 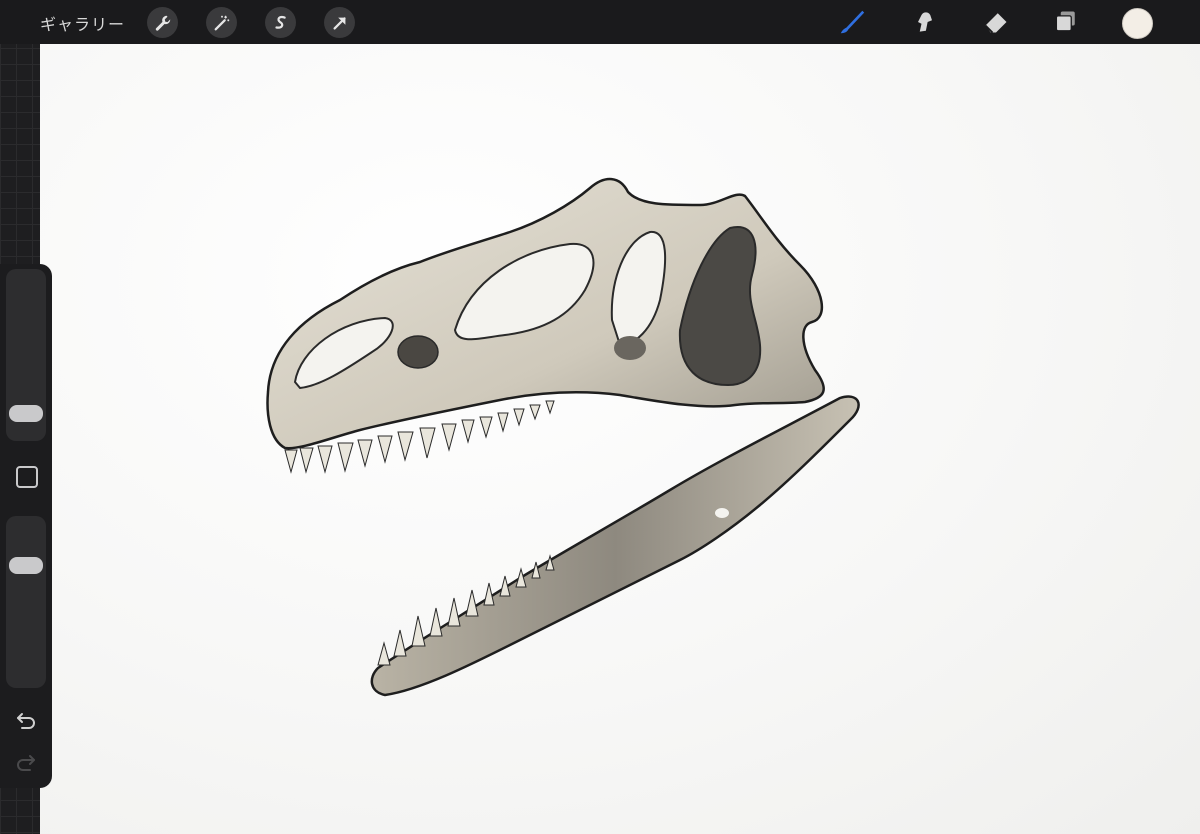 I want to click on opacity-slider-thumb, so click(x=26, y=565).